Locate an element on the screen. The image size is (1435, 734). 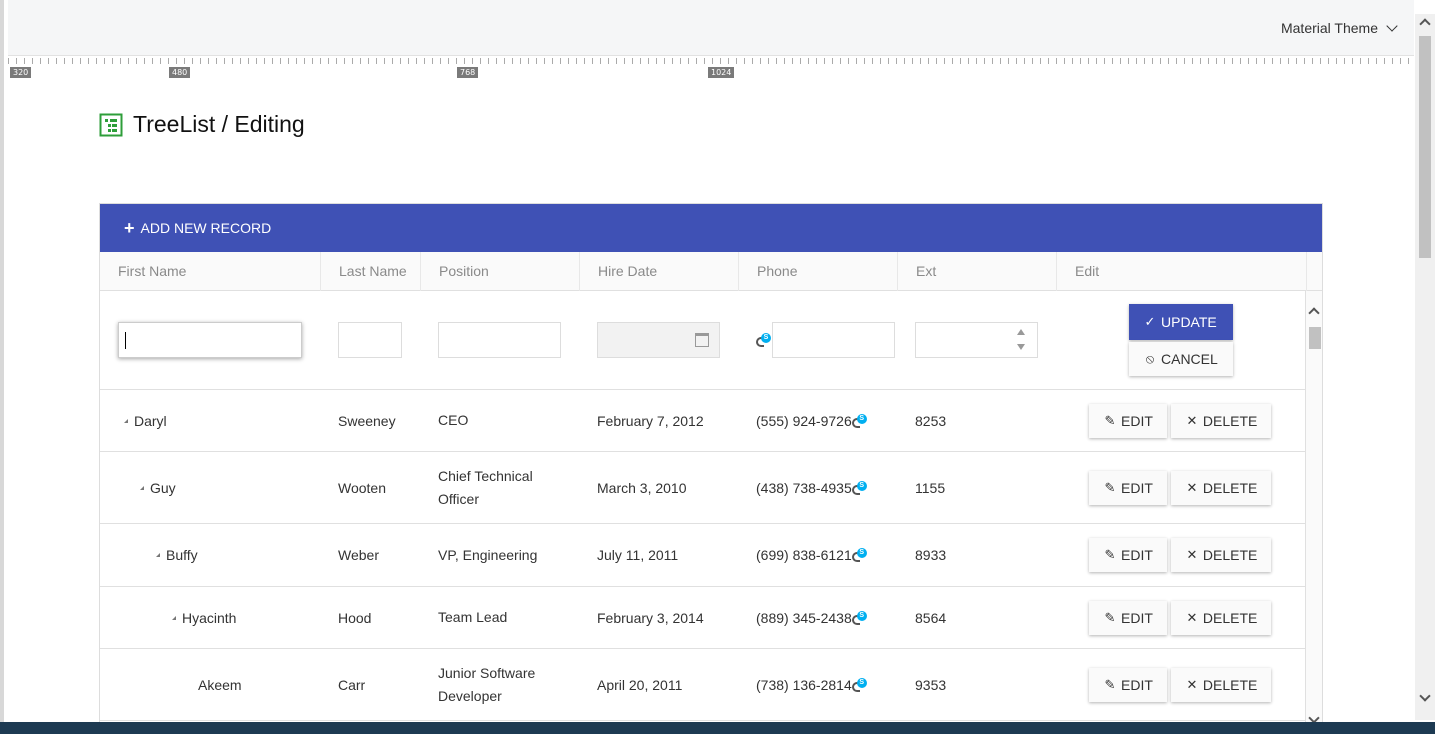
add-new-record-button: + ADD NEW RECORD is located at coordinates (198, 228).